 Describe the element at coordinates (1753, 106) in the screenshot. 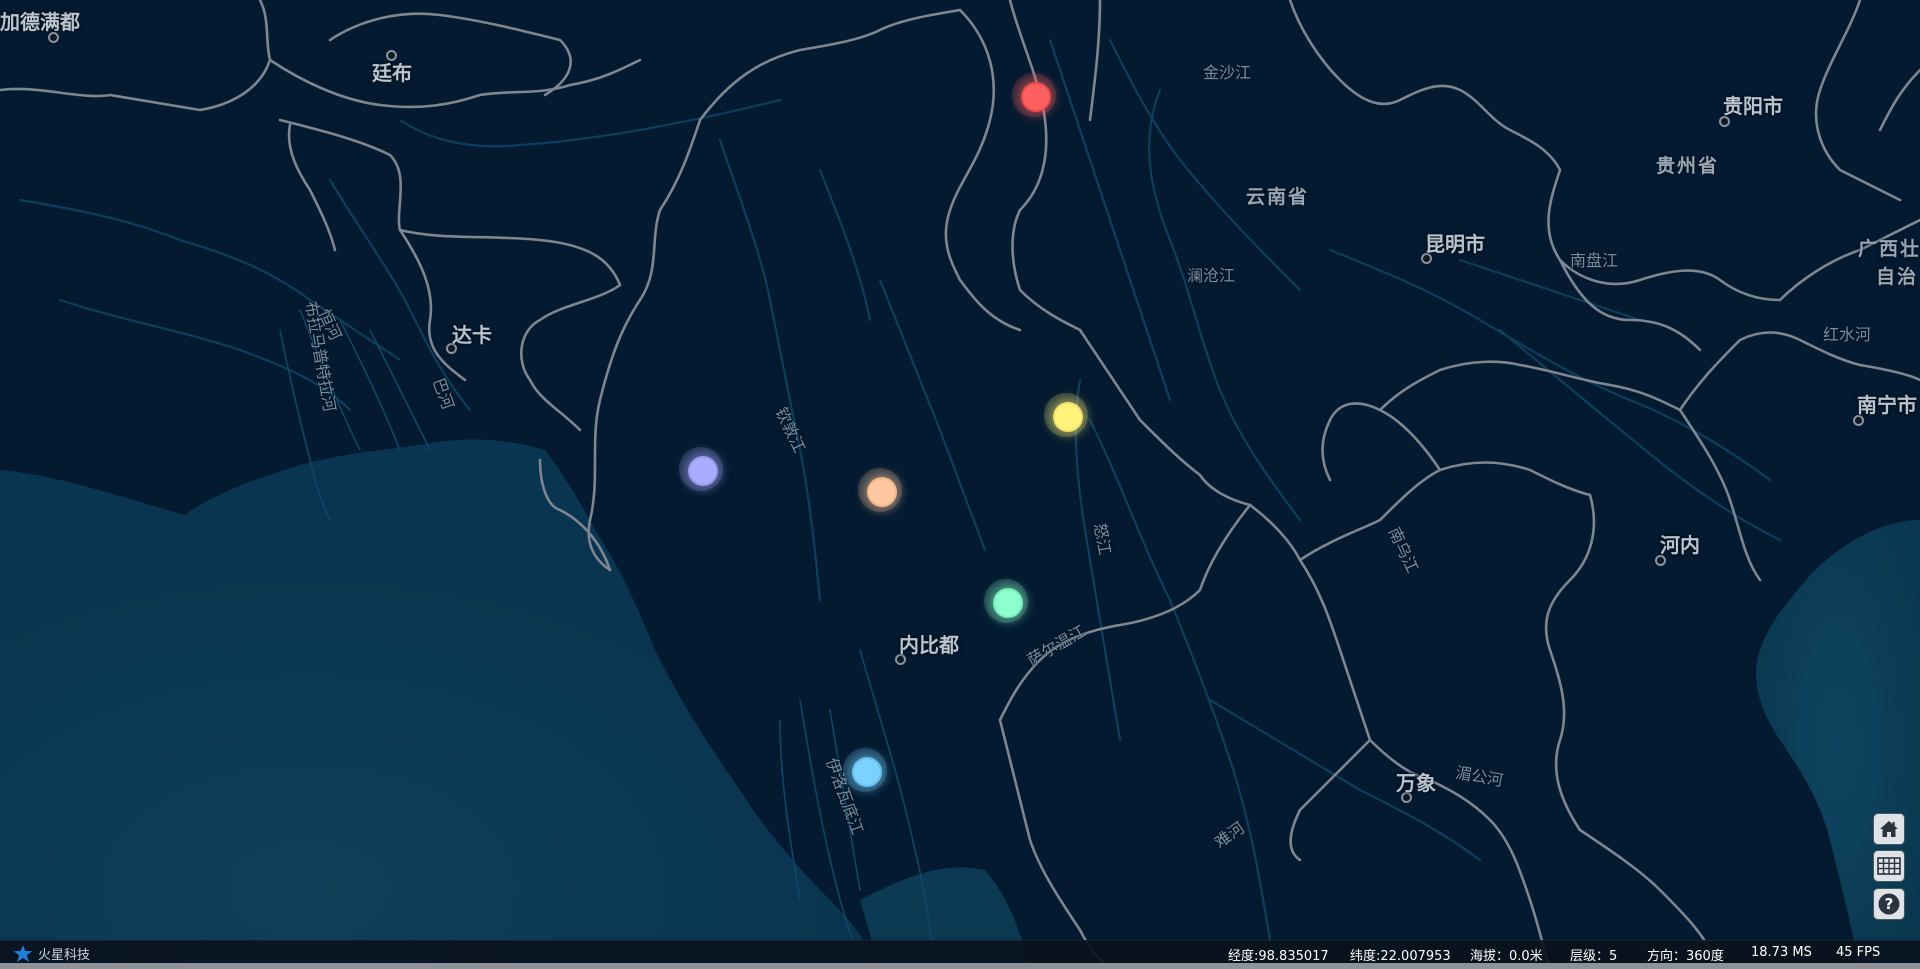

I see `city-label-guiyang: 贵阳市` at that location.